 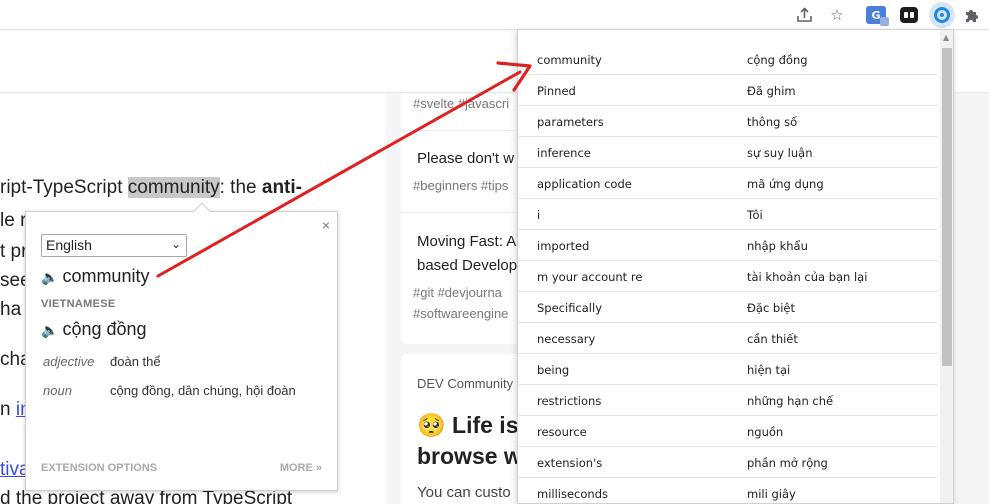 I want to click on vocabulary-row: being hiện tại, so click(x=728, y=369).